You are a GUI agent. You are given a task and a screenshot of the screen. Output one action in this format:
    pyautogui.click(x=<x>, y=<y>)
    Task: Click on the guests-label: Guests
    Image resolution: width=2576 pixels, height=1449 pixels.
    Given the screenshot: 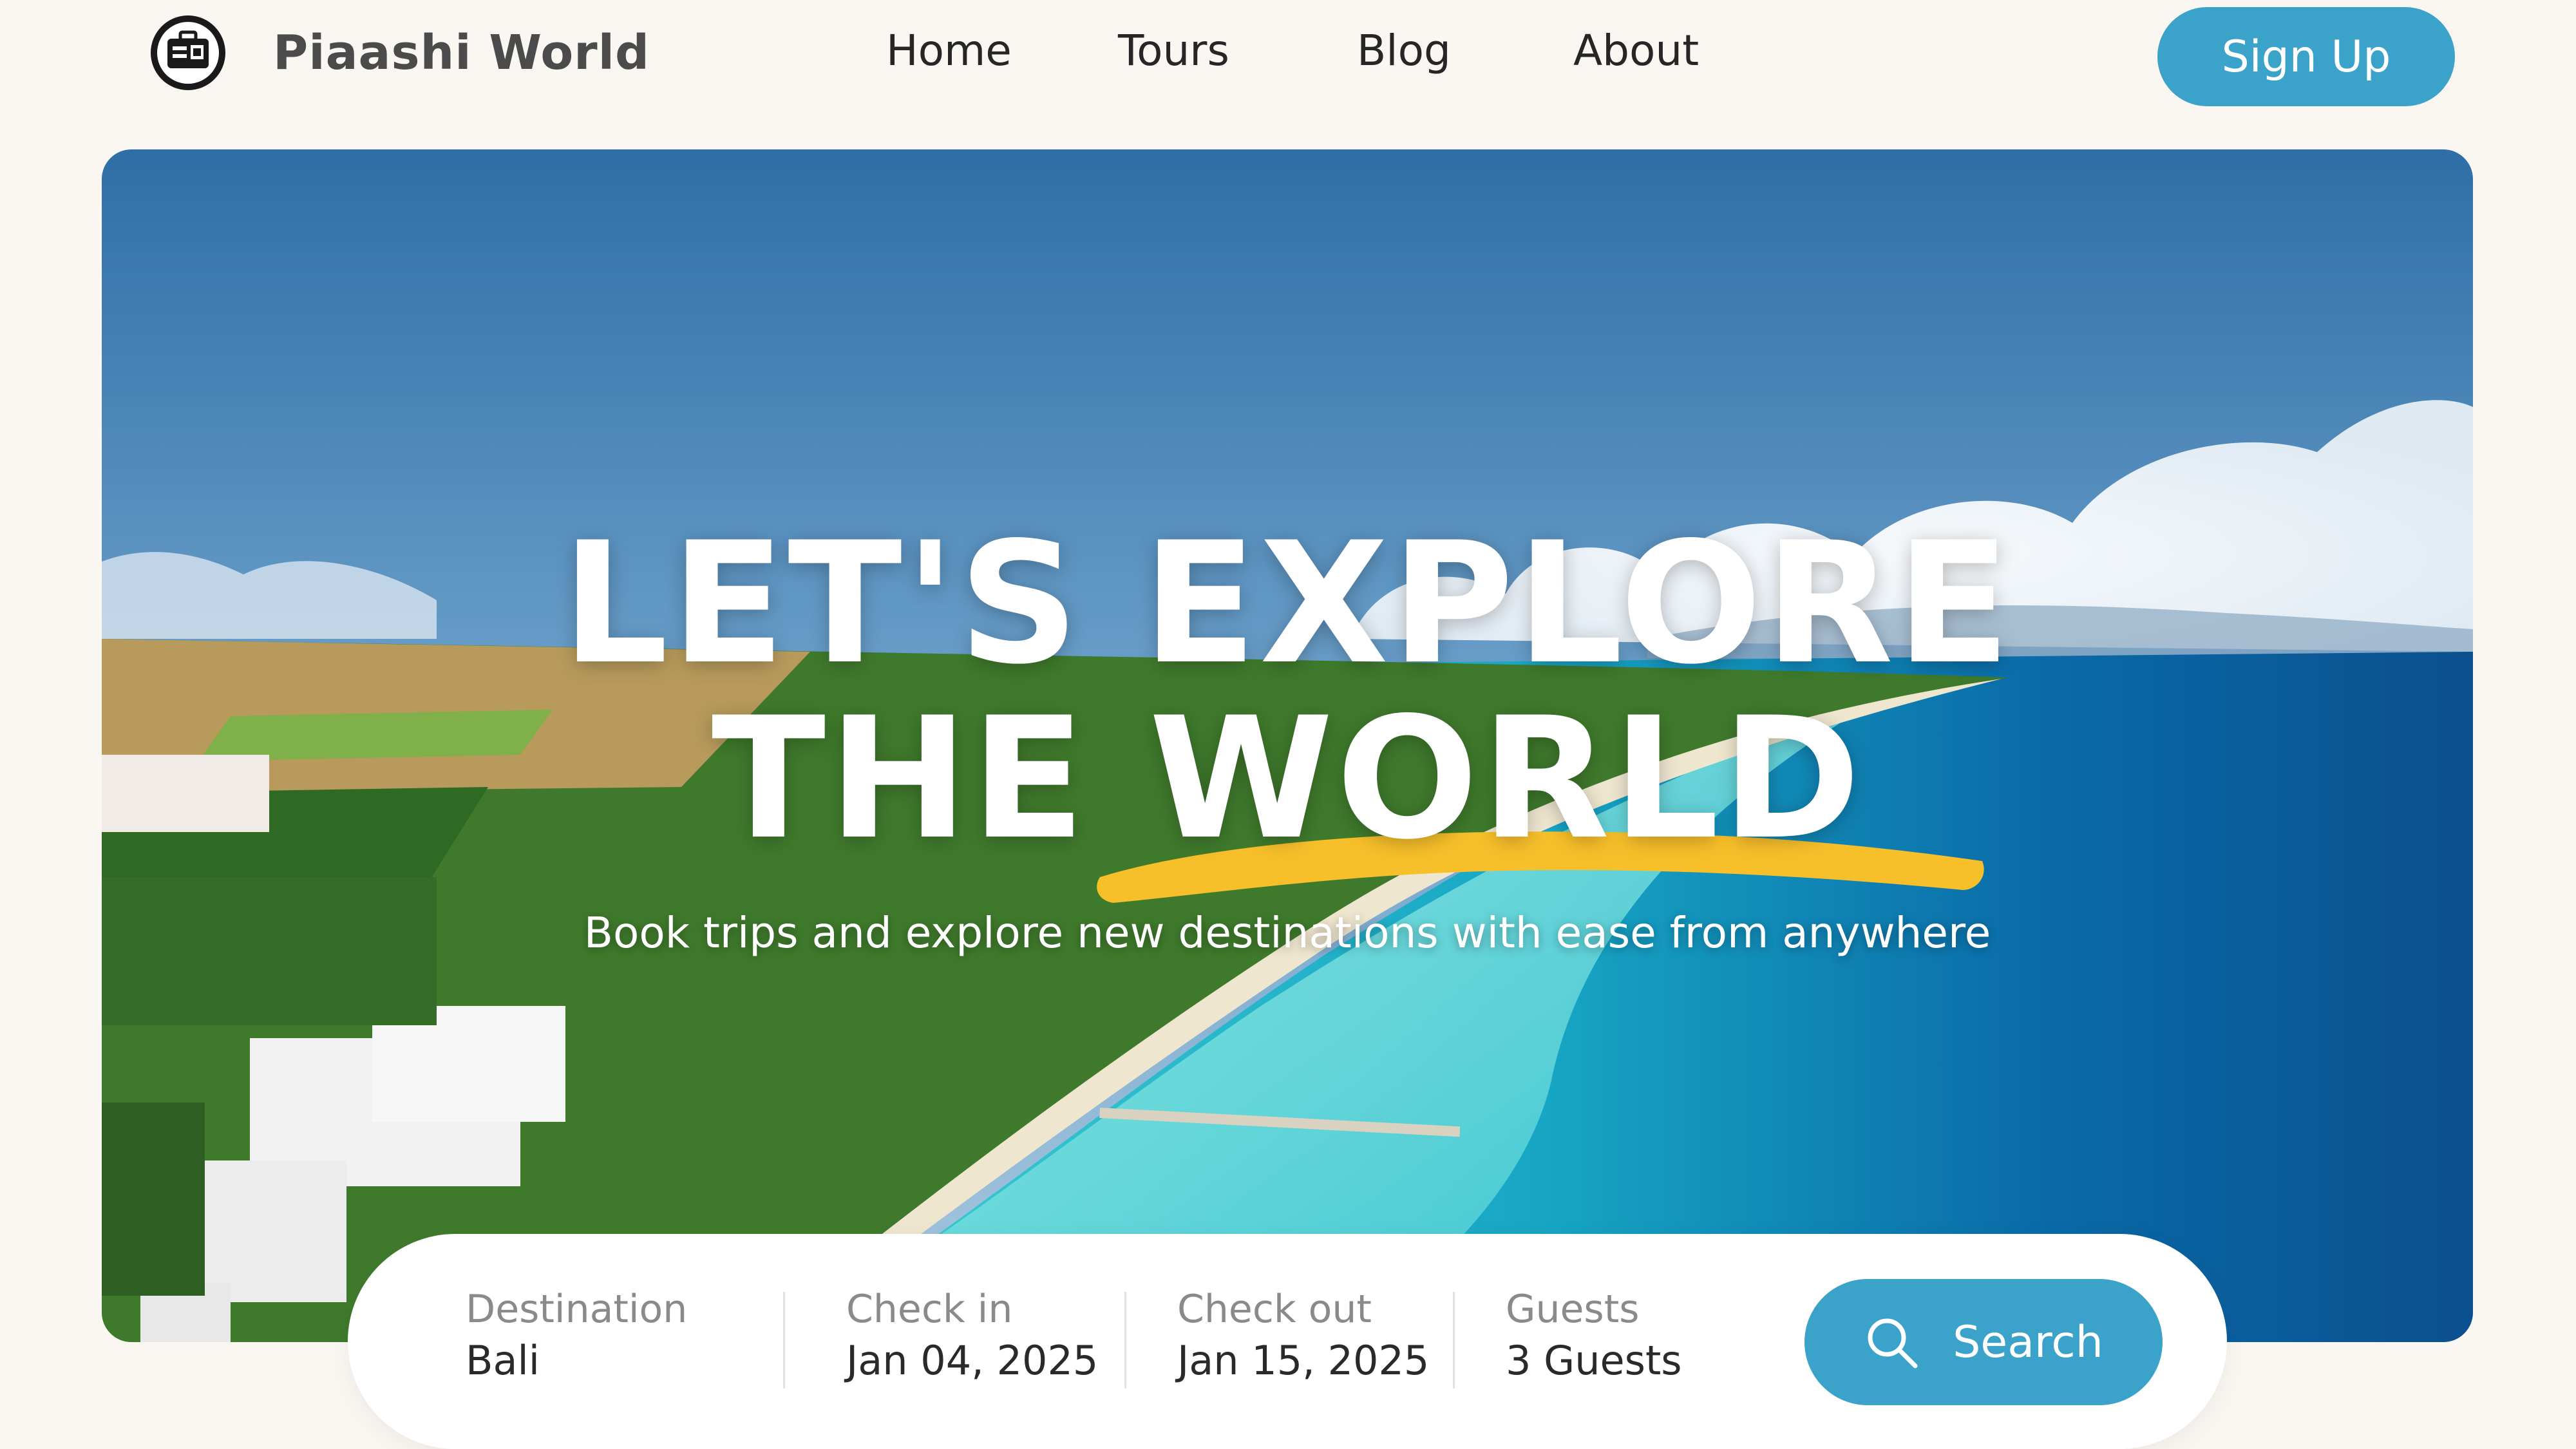 What is the action you would take?
    pyautogui.click(x=1573, y=1309)
    